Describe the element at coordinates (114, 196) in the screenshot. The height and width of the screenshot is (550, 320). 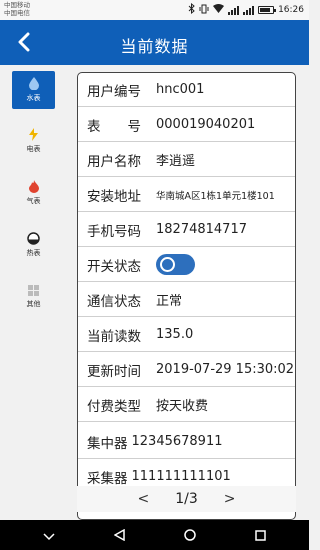
I see `detail-label: 安装地址` at that location.